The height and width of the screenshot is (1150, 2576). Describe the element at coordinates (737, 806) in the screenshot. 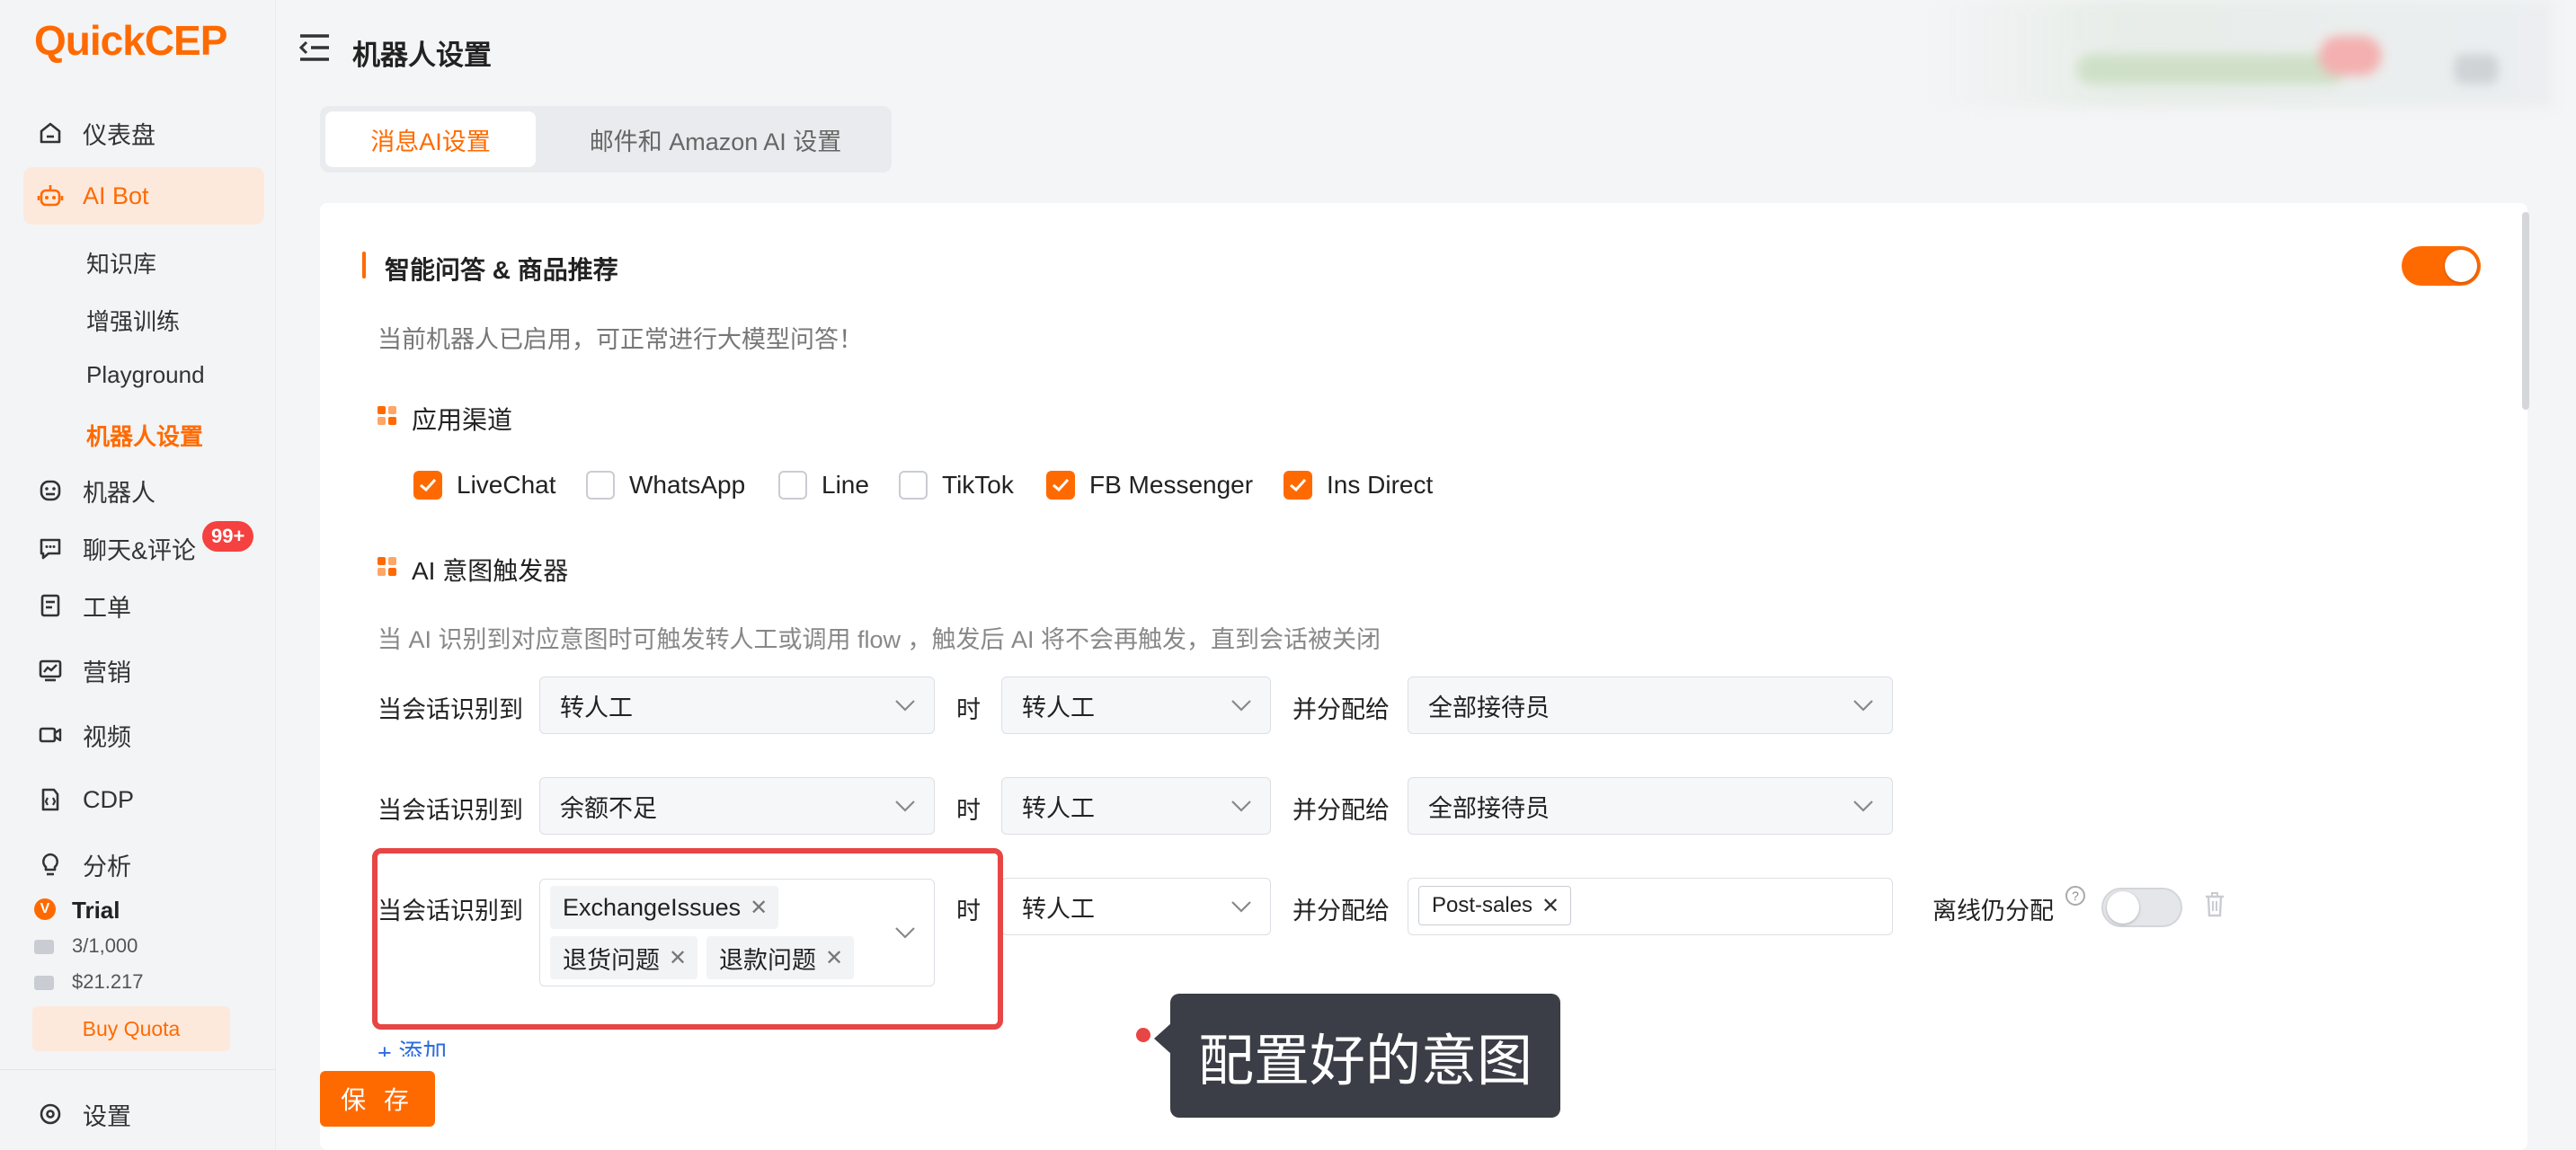

I see `intent-select: 余额不足` at that location.